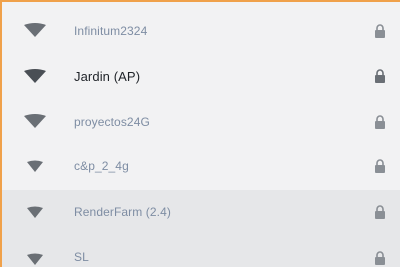 The width and height of the screenshot is (400, 267). What do you see at coordinates (201, 165) in the screenshot?
I see `wifi-network-item: c&p_2_4g` at bounding box center [201, 165].